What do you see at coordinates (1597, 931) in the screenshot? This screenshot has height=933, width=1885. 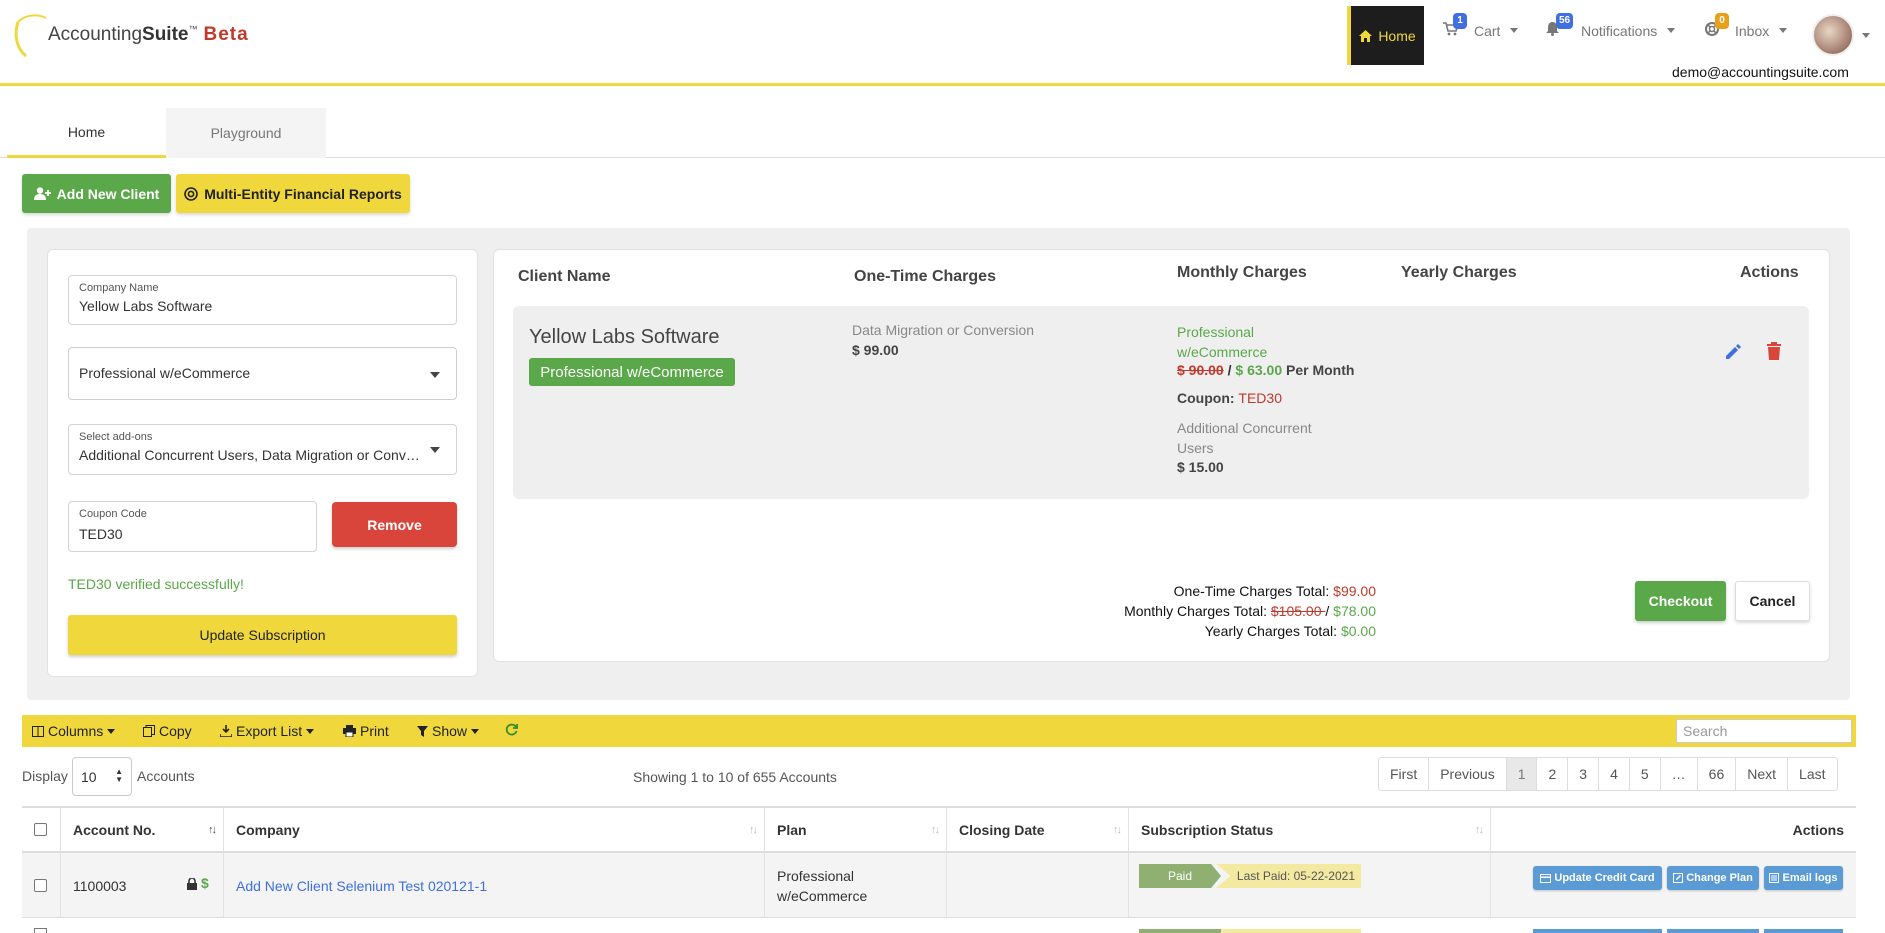 I see `update-credit-card-button` at bounding box center [1597, 931].